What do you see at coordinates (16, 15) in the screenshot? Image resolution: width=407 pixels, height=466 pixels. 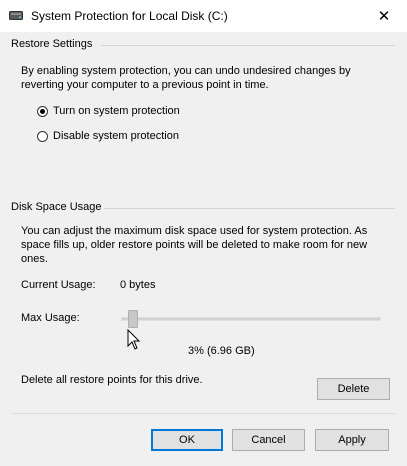 I see `drive-icon` at bounding box center [16, 15].